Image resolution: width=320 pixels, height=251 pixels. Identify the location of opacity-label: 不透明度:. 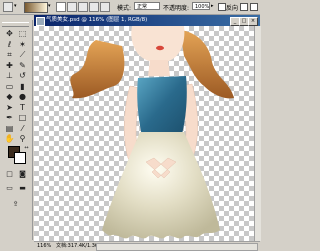
(176, 8).